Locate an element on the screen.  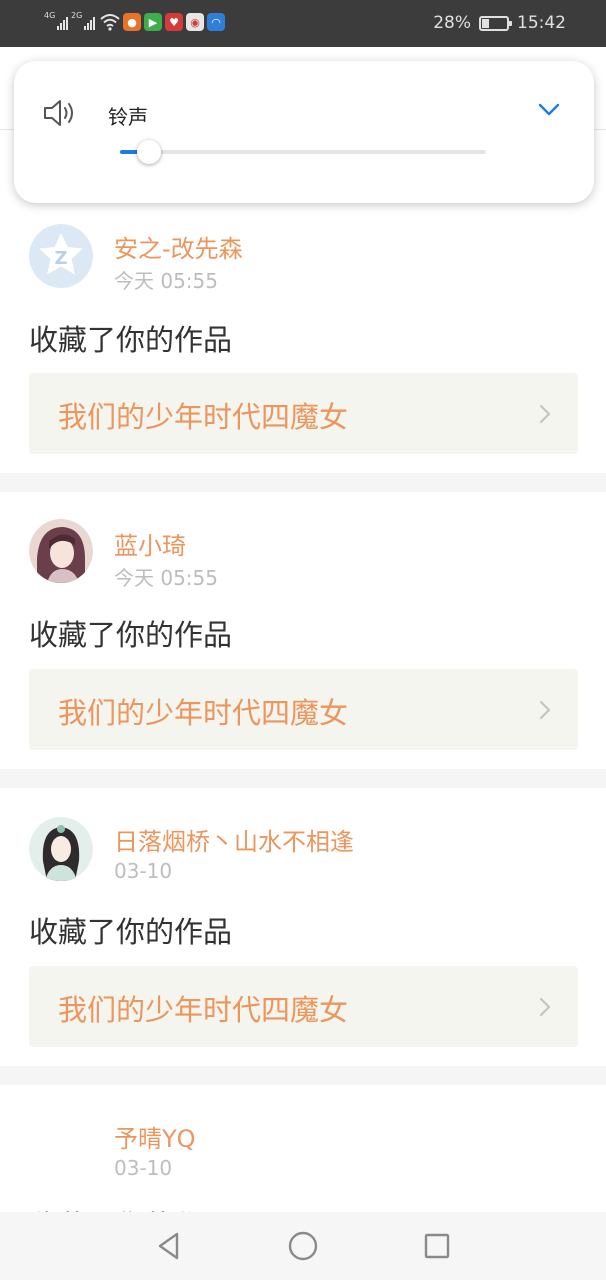
clock: 15:42 is located at coordinates (541, 23).